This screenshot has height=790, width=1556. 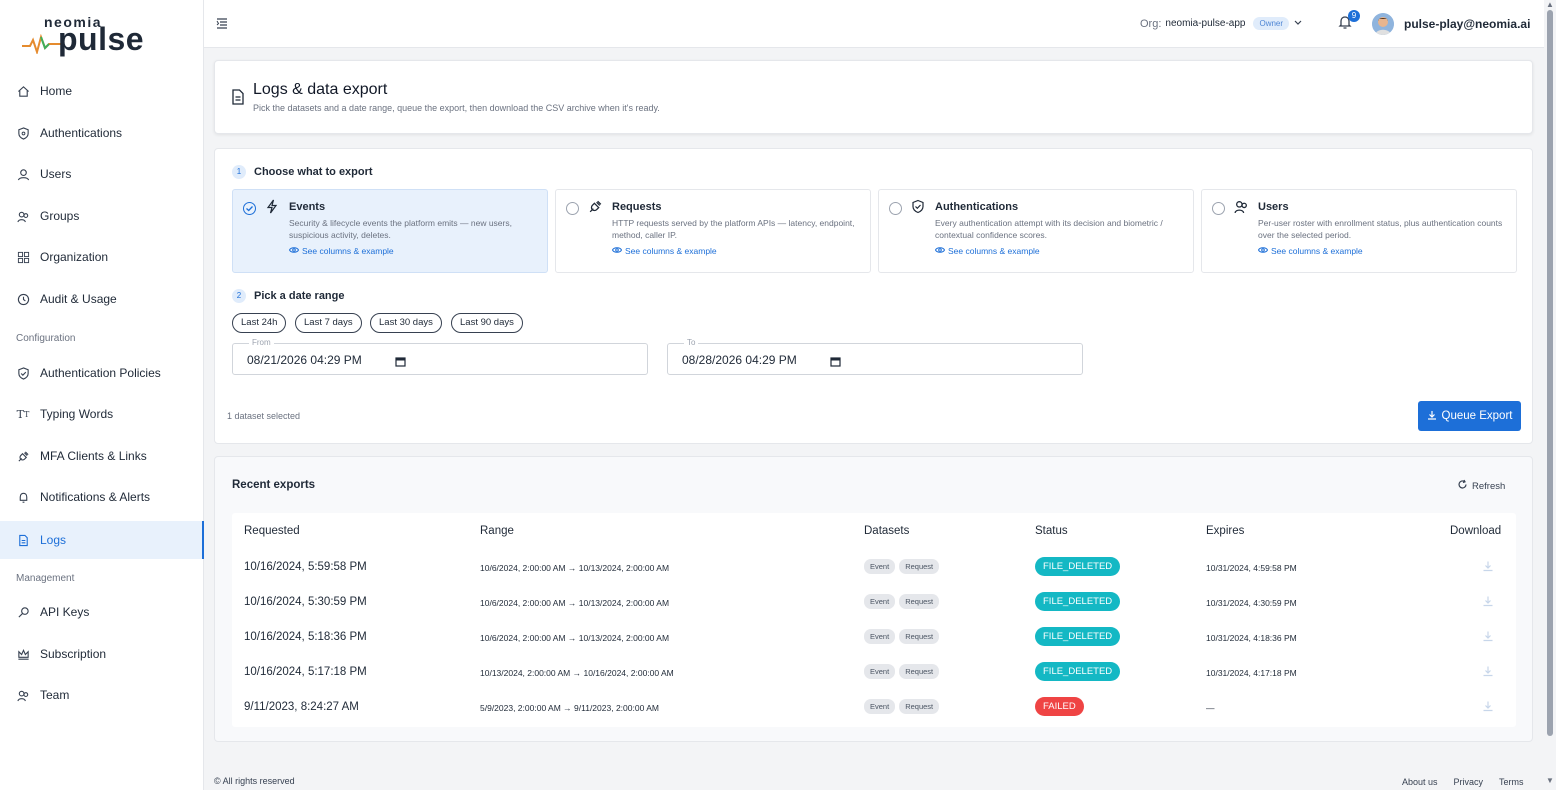 What do you see at coordinates (23, 174) in the screenshot?
I see `user-icon` at bounding box center [23, 174].